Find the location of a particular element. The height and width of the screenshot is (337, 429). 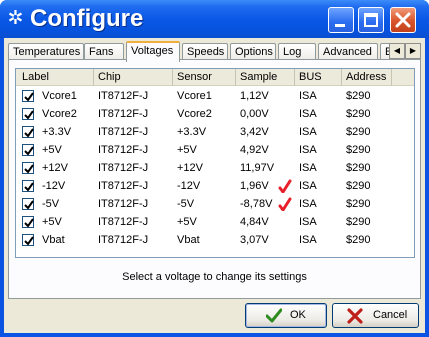

table-row: +12V IT8712F-J +12V 11,97V ISA $290 is located at coordinates (215, 168).